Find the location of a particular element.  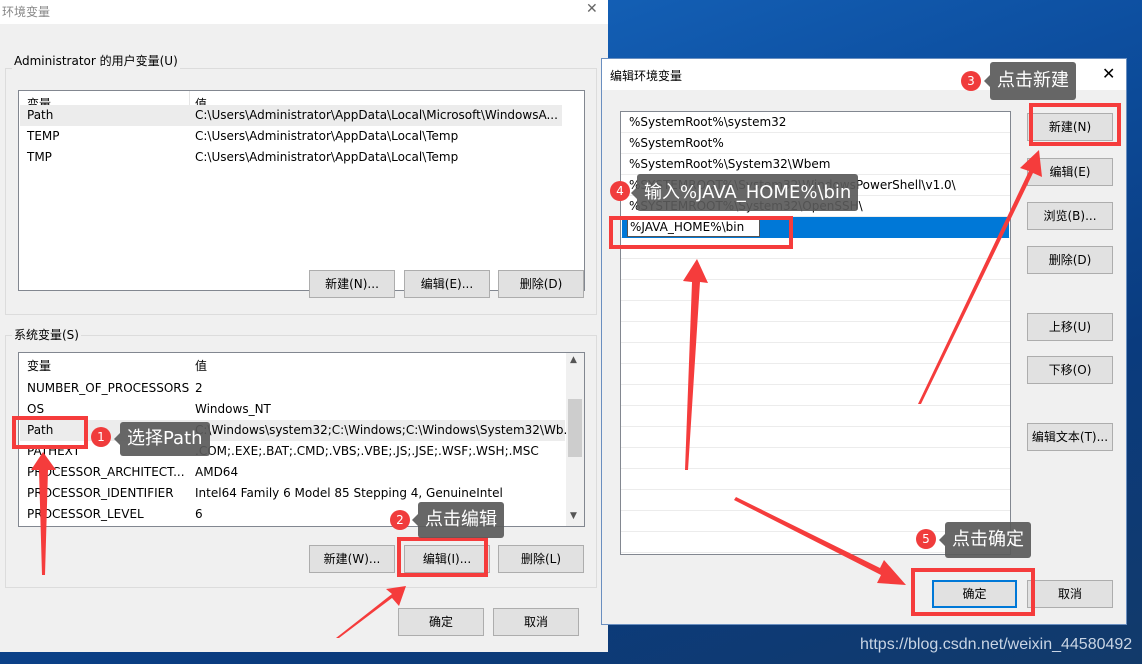

highlight-edit-button is located at coordinates (442, 557).